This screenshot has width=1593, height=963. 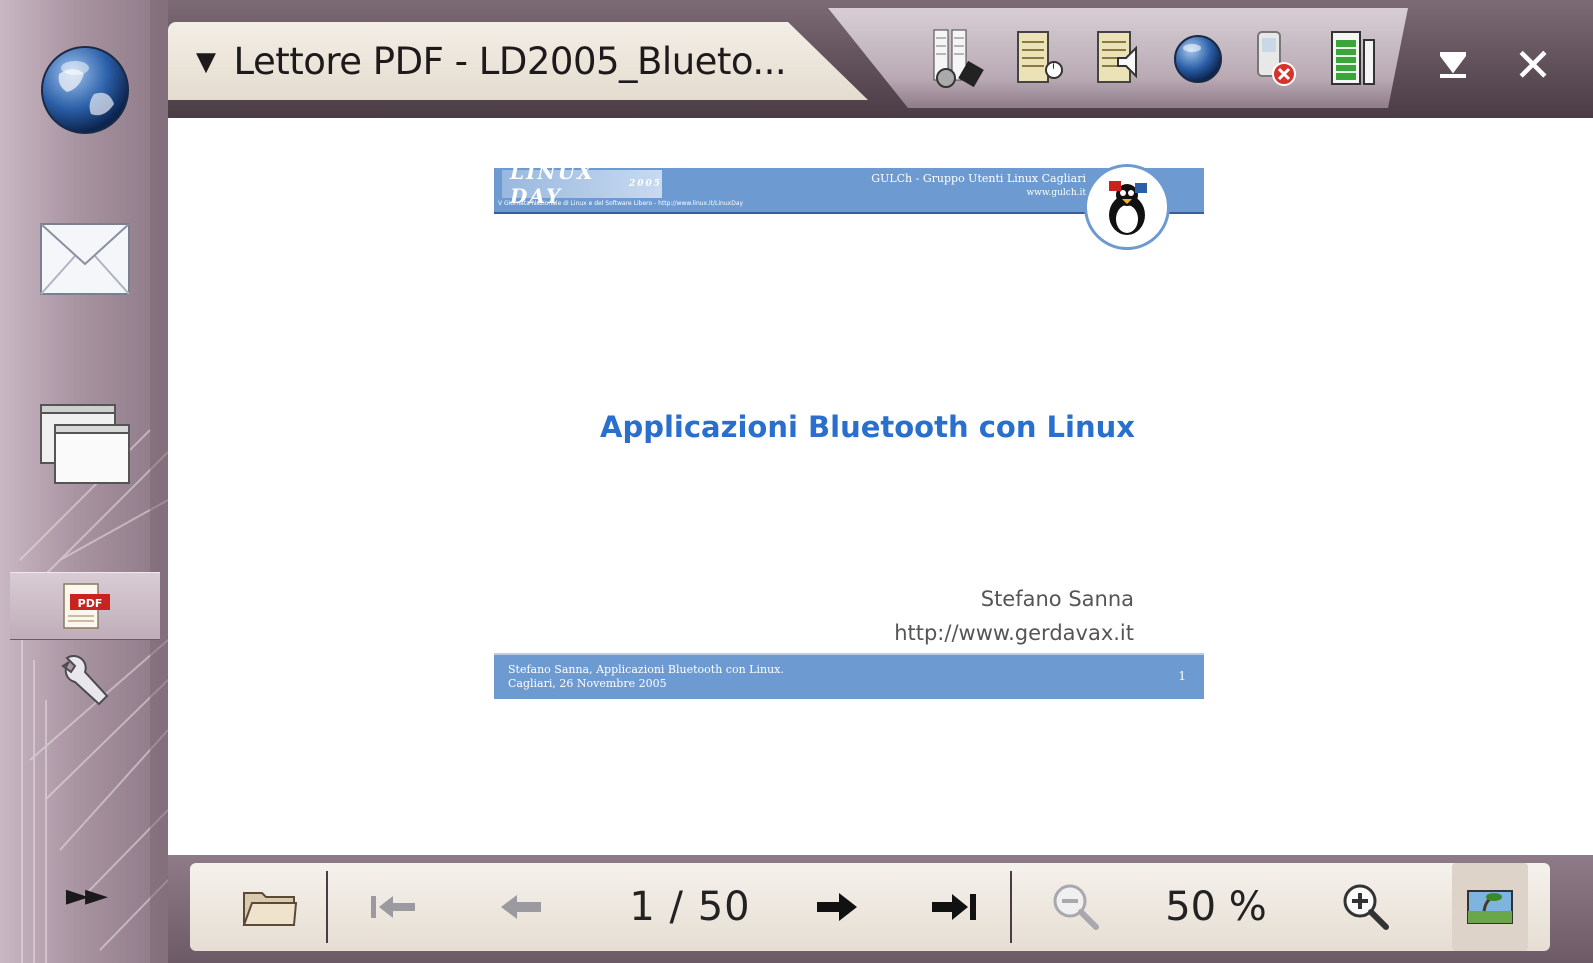 I want to click on sidebar-item-pdf-reader: PDF, so click(x=85, y=606).